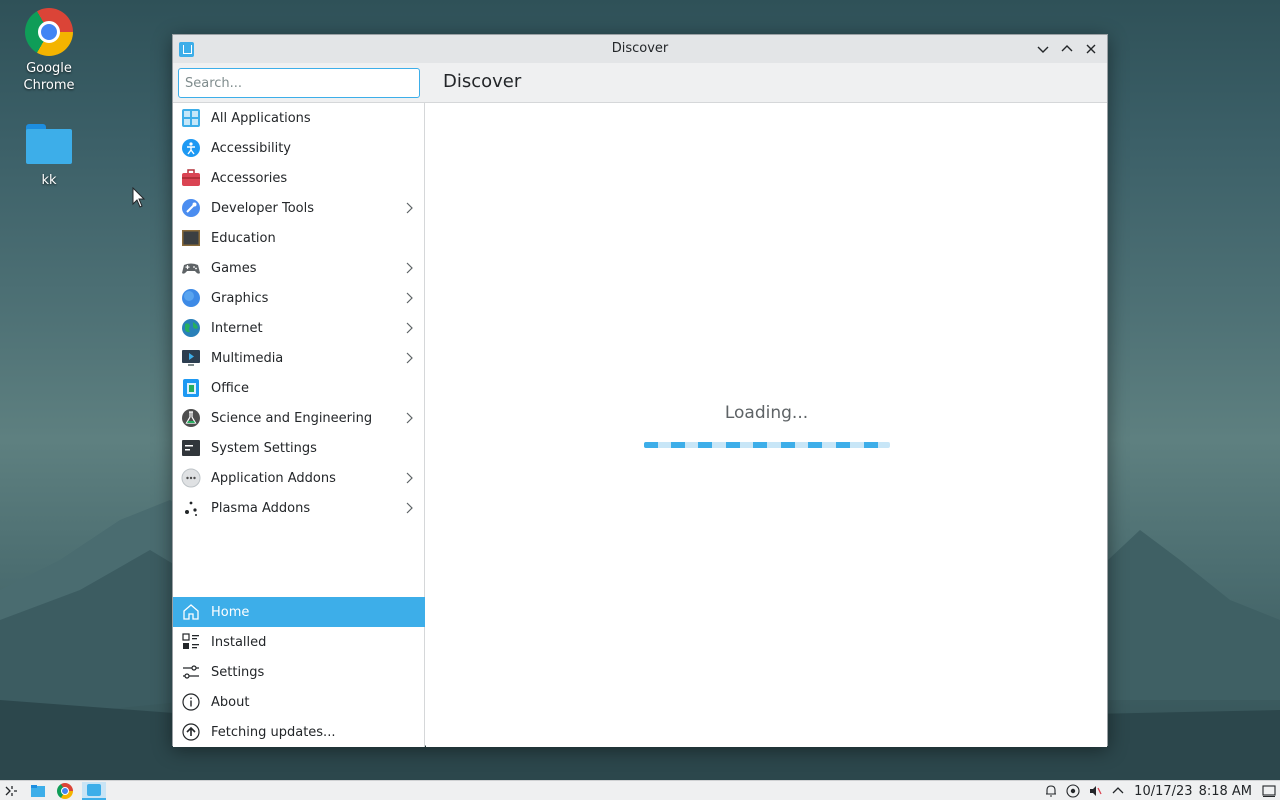 This screenshot has height=800, width=1280. Describe the element at coordinates (237, 328) in the screenshot. I see `sidebar-item-label: Internet` at that location.